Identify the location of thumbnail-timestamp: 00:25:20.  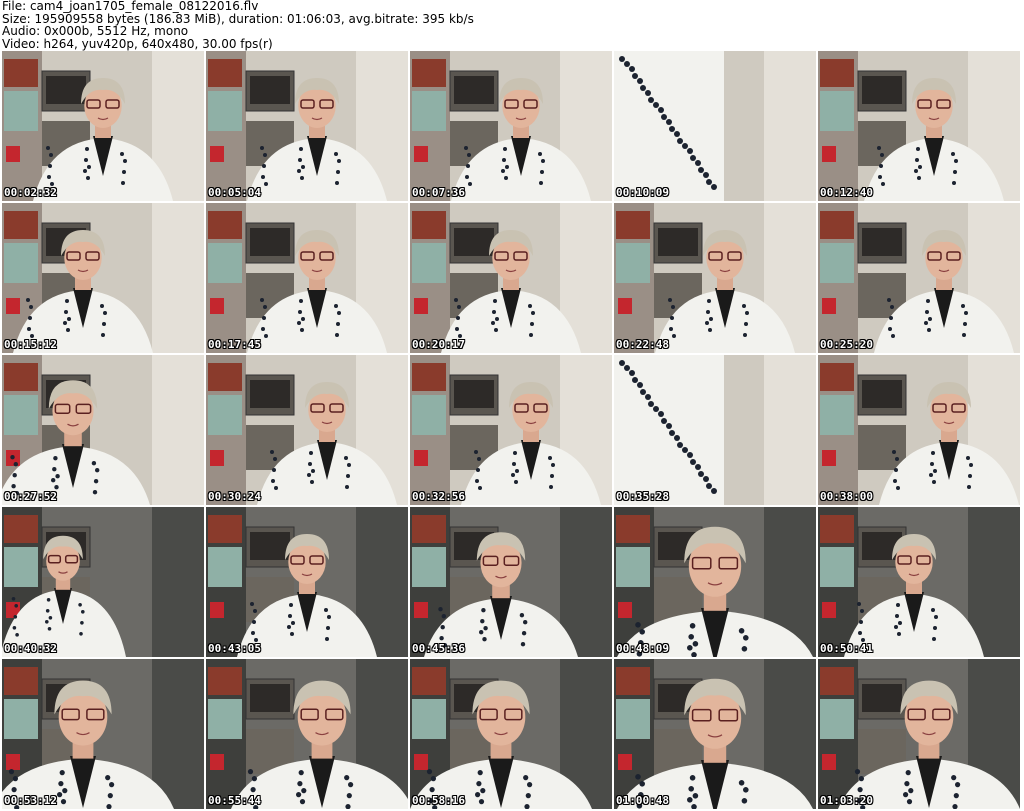
(846, 344).